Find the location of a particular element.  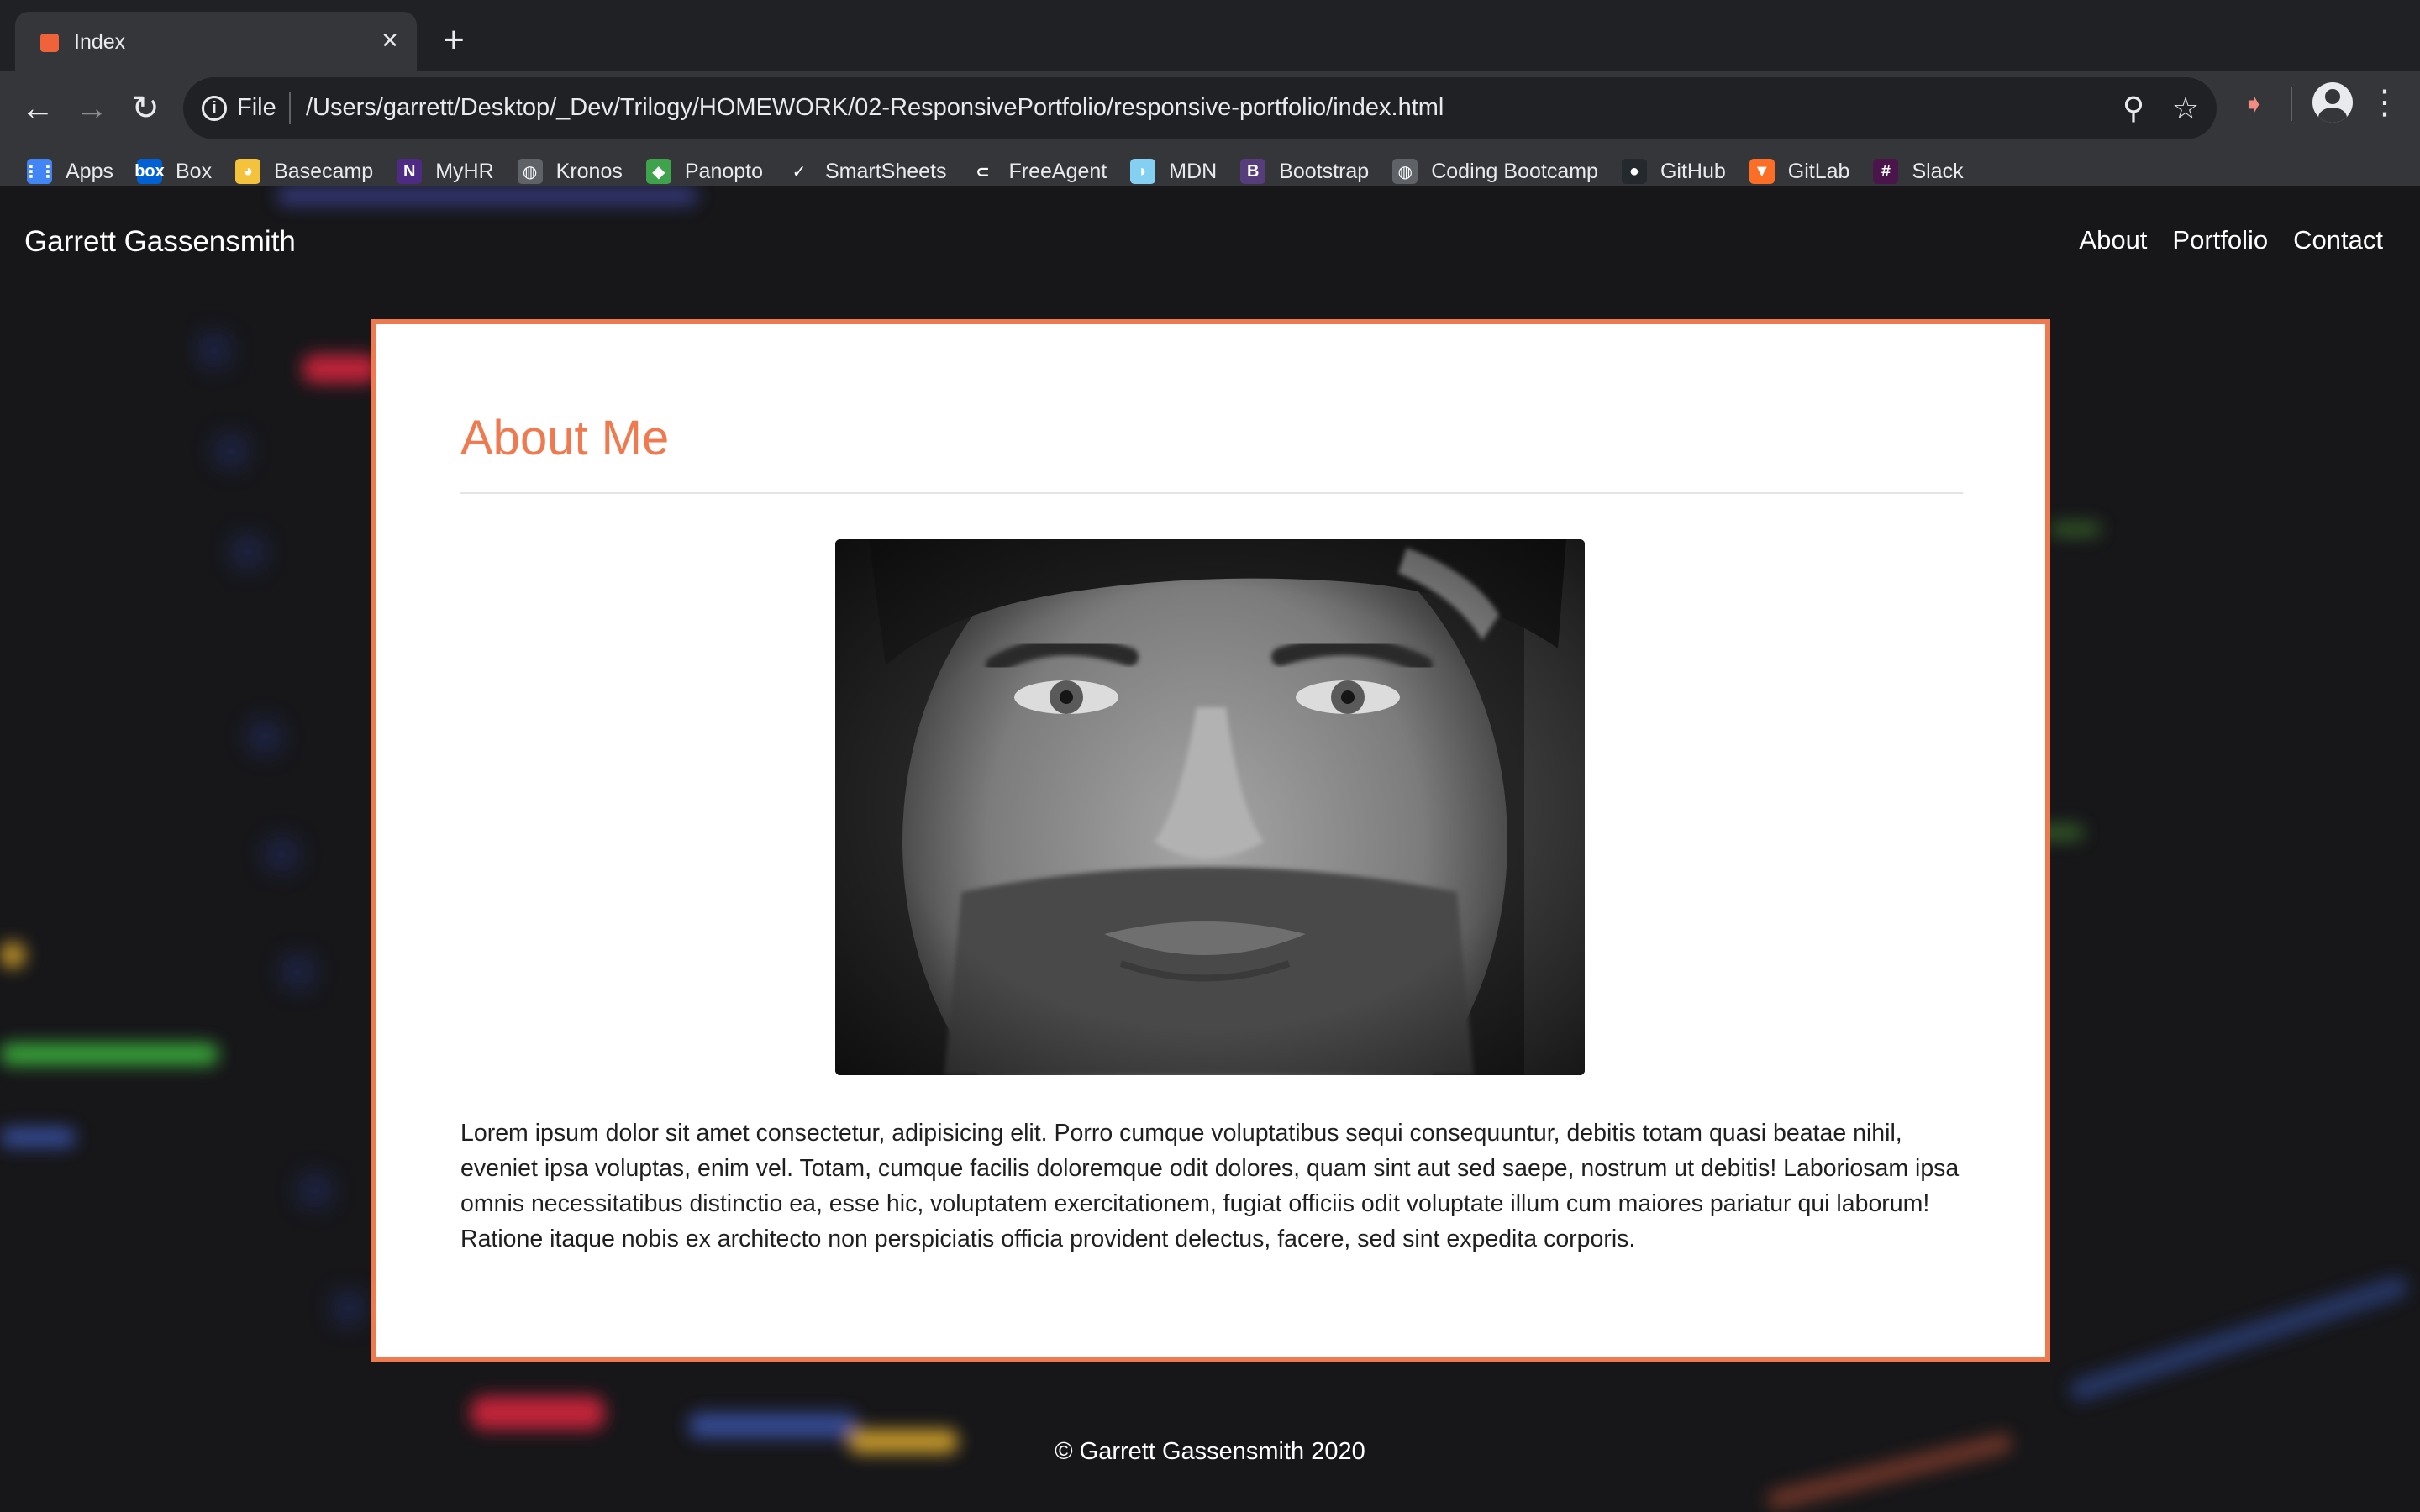

zoom-icon: ⚲ is located at coordinates (2133, 108).